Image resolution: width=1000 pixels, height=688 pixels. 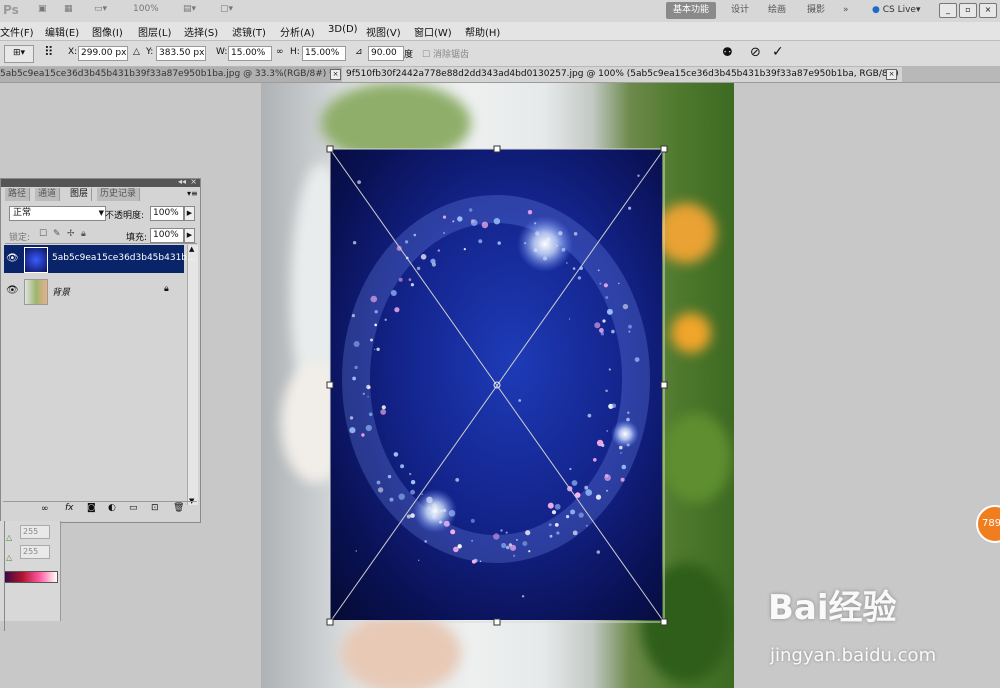 What do you see at coordinates (73, 52) in the screenshot?
I see `x-label: X:` at bounding box center [73, 52].